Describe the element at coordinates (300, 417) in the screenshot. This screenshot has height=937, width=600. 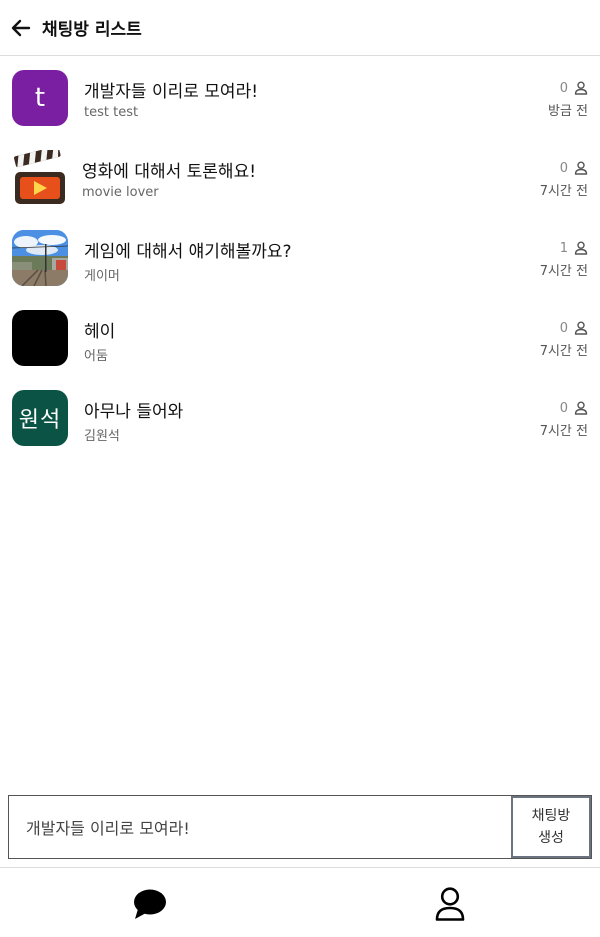
I see `room-item: 원석 아무나 들어와 김원석 0 7시간 전` at that location.